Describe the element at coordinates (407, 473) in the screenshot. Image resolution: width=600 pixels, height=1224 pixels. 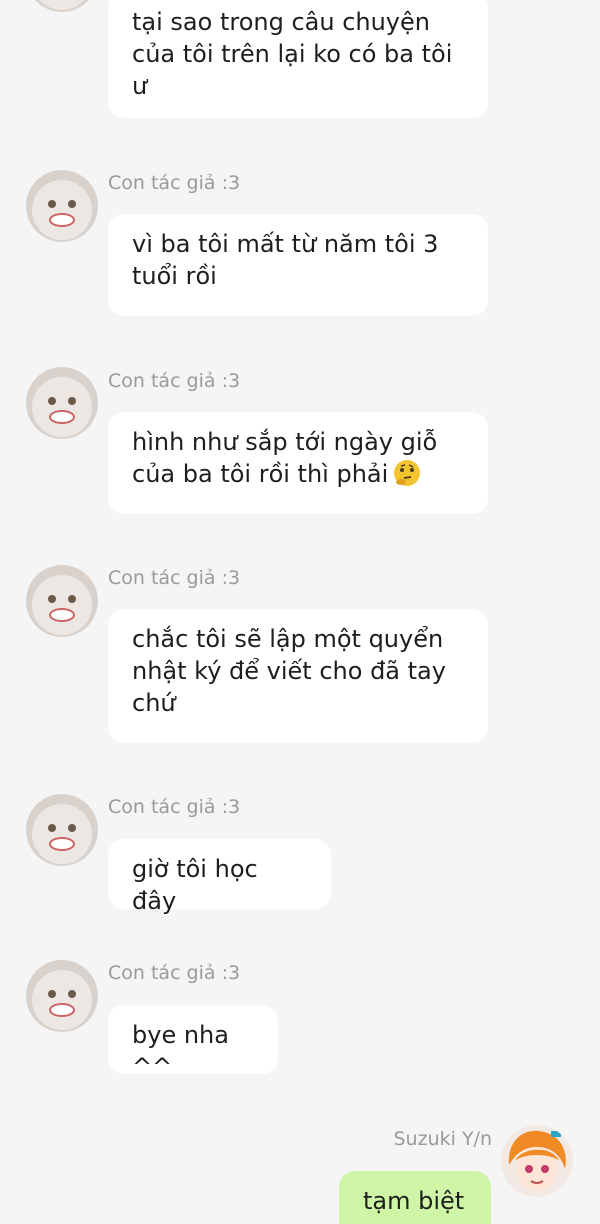
I see `thinking-face-icon` at that location.